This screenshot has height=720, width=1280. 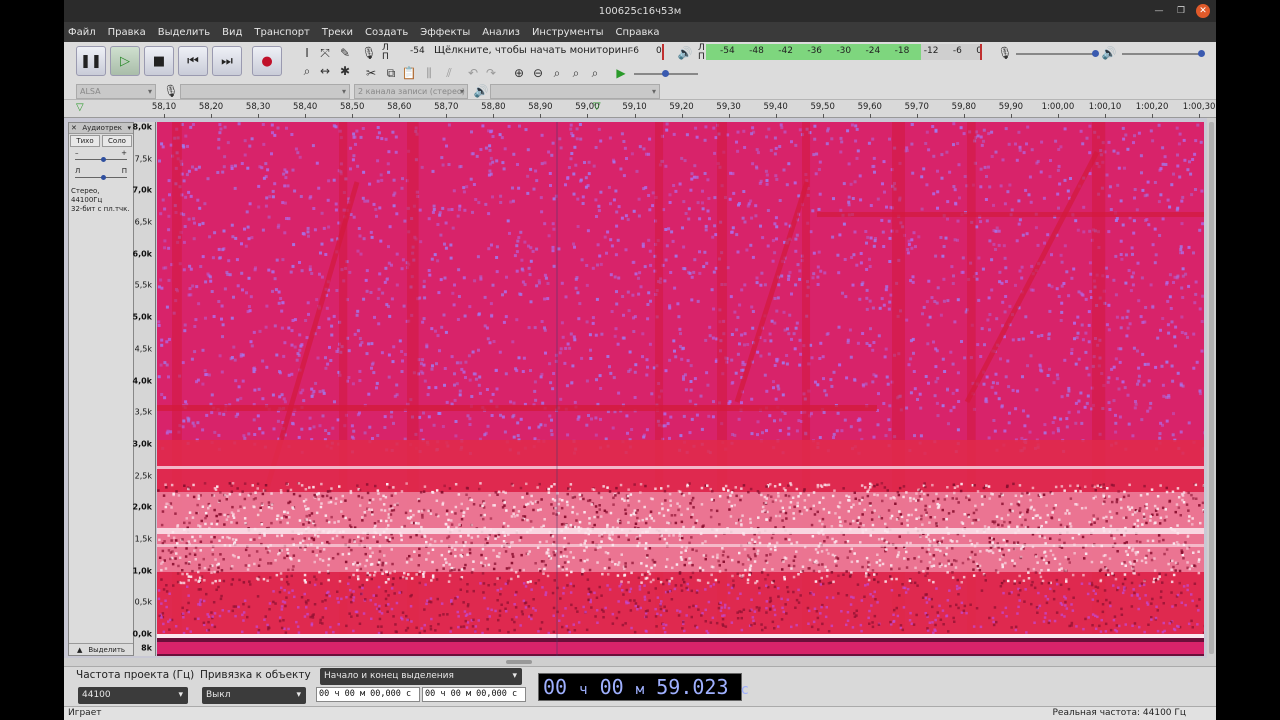 I want to click on trim-icon: ⫼, so click(x=429, y=73).